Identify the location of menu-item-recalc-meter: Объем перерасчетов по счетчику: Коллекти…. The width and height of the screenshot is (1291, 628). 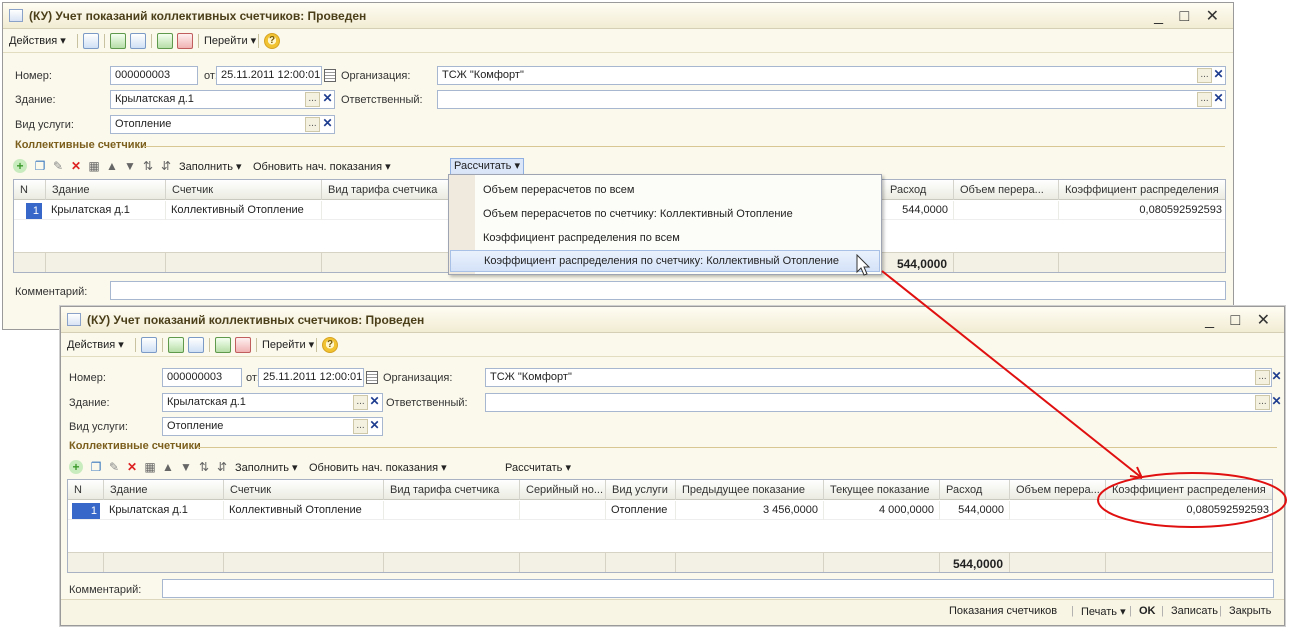
(665, 214).